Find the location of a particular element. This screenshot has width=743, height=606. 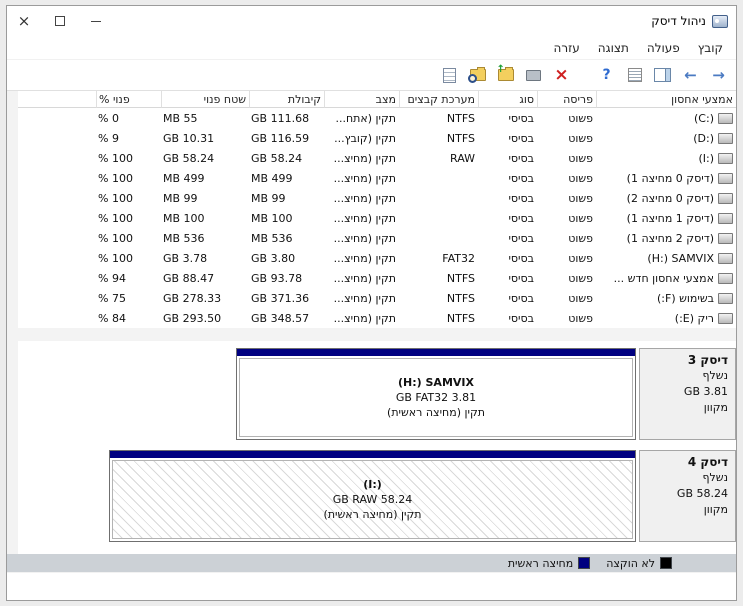

filesystem-cell: NTFS is located at coordinates (460, 278).